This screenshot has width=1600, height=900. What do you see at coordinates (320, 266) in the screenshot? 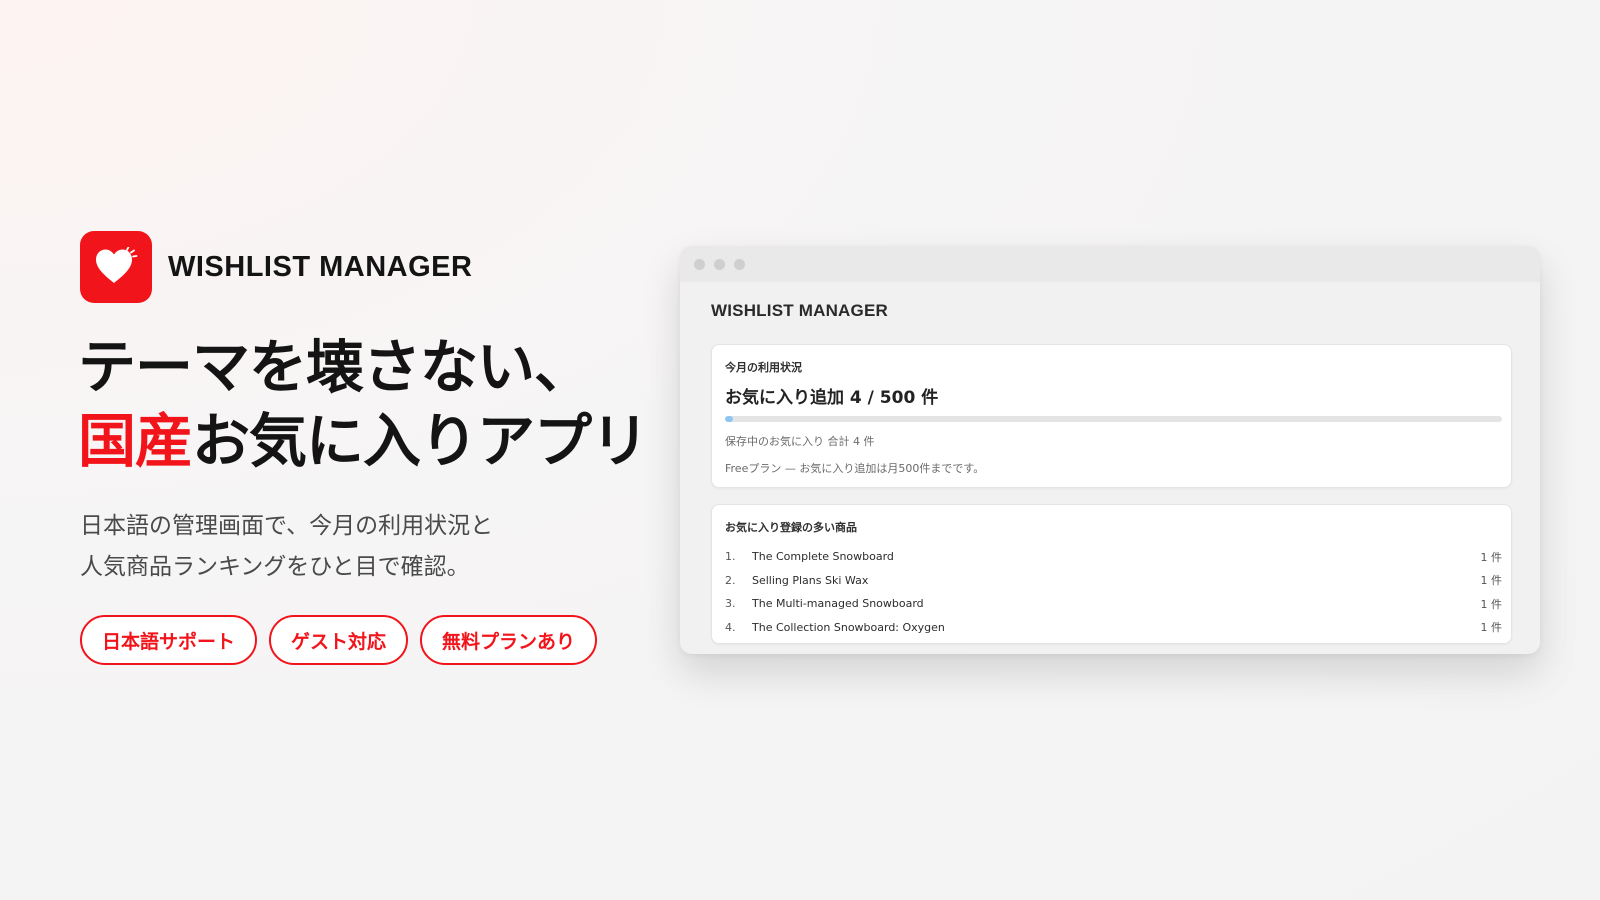
I see `brand-name: WISHLIST MANAGER` at bounding box center [320, 266].